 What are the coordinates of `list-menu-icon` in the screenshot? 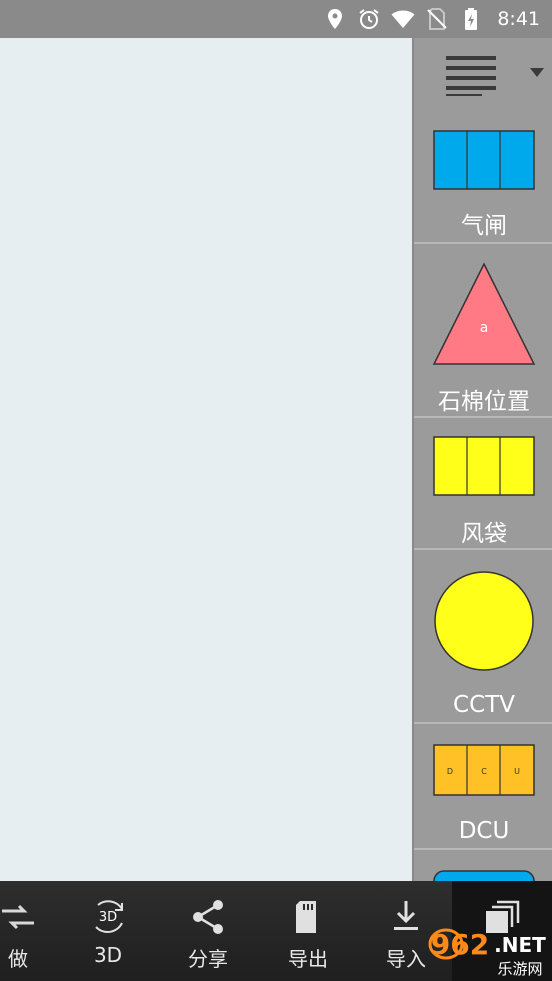 It's located at (472, 75).